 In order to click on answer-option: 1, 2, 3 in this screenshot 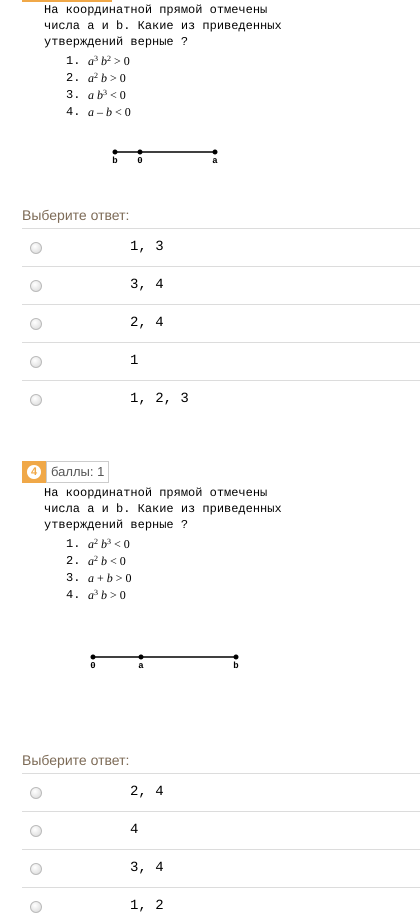, I will do `click(221, 399)`.